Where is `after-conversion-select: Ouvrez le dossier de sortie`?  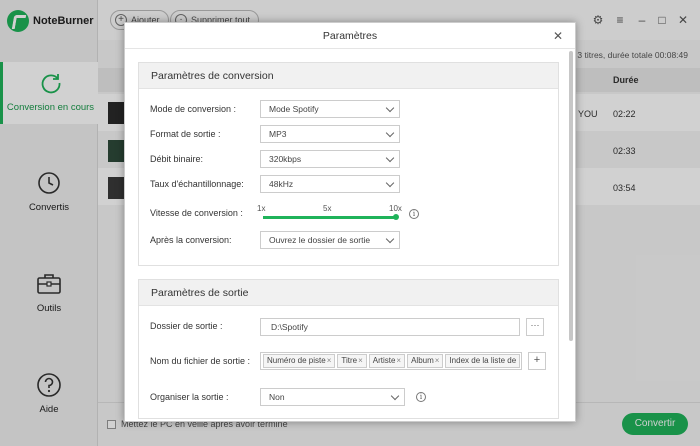 after-conversion-select: Ouvrez le dossier de sortie is located at coordinates (330, 240).